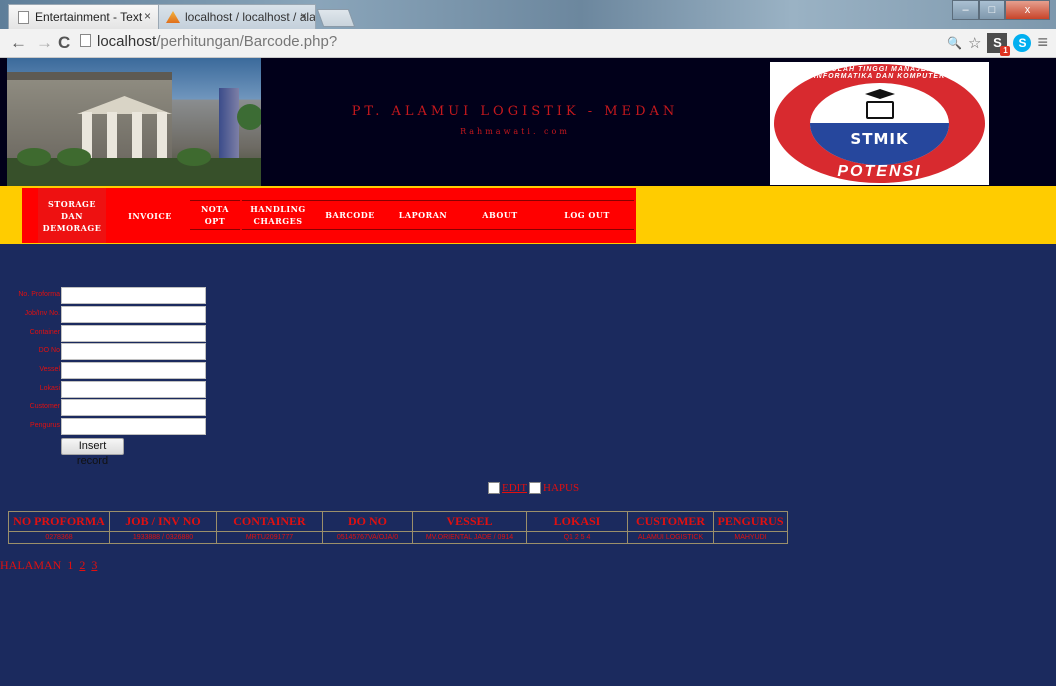 The width and height of the screenshot is (1056, 686). I want to click on vessel-input, so click(133, 370).